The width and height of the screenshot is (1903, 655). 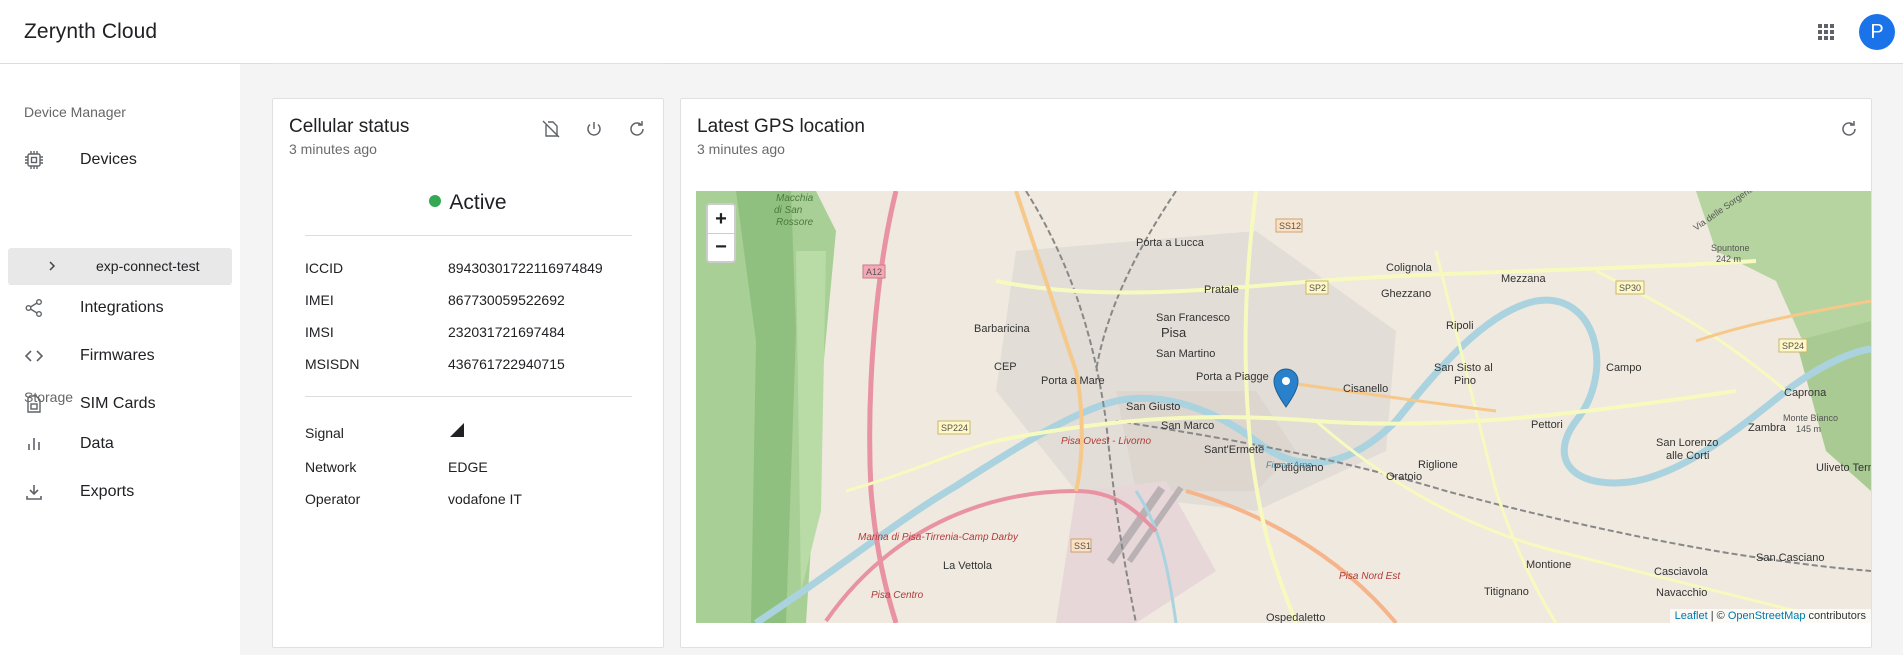 I want to click on svg-text: Pisa, so click(x=1174, y=332).